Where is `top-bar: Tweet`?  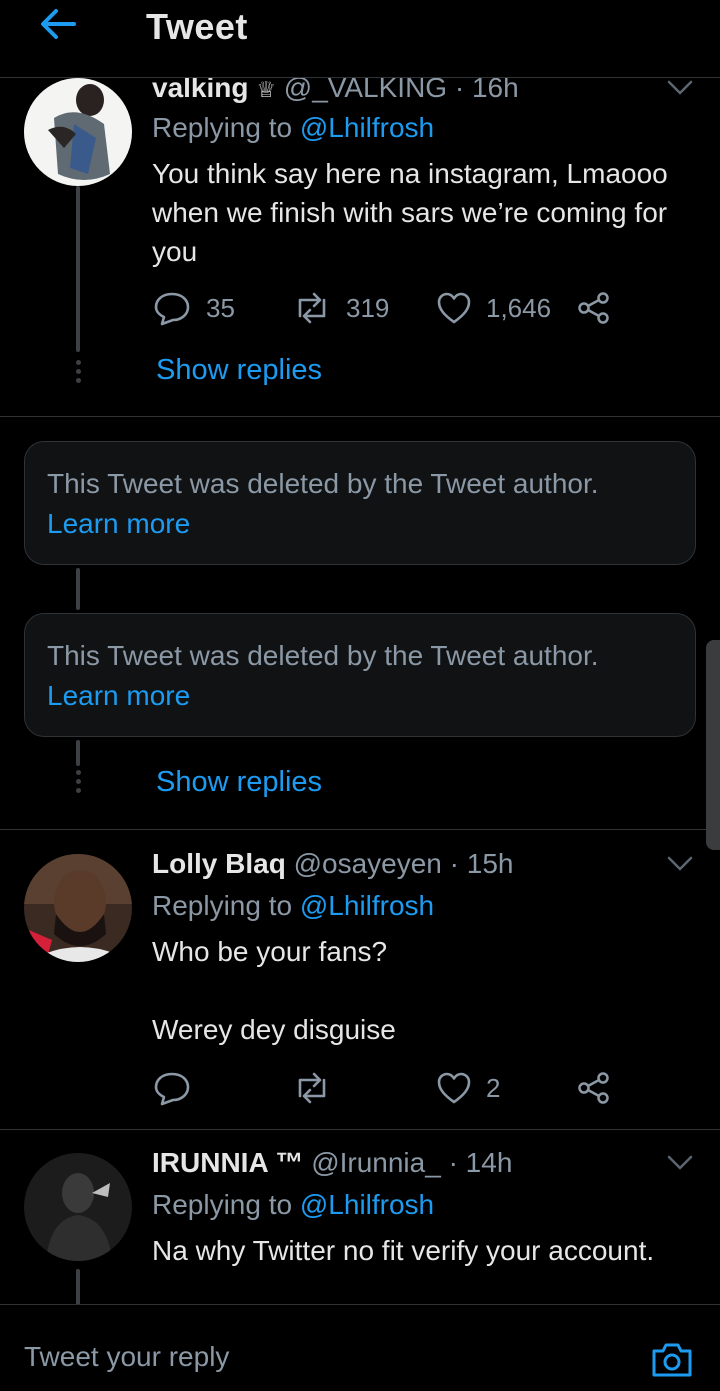 top-bar: Tweet is located at coordinates (360, 39).